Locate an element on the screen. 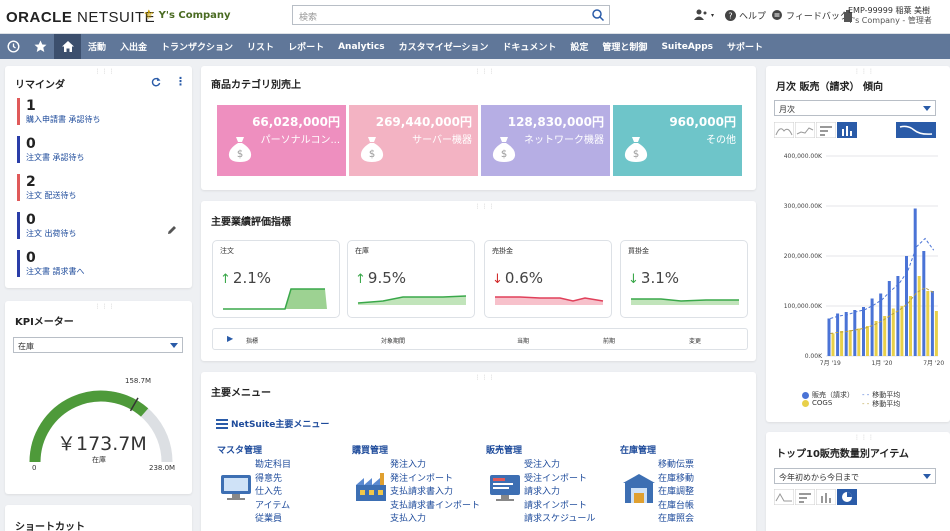 This screenshot has height=531, width=950. nav-item-reports: レポート is located at coordinates (306, 46).